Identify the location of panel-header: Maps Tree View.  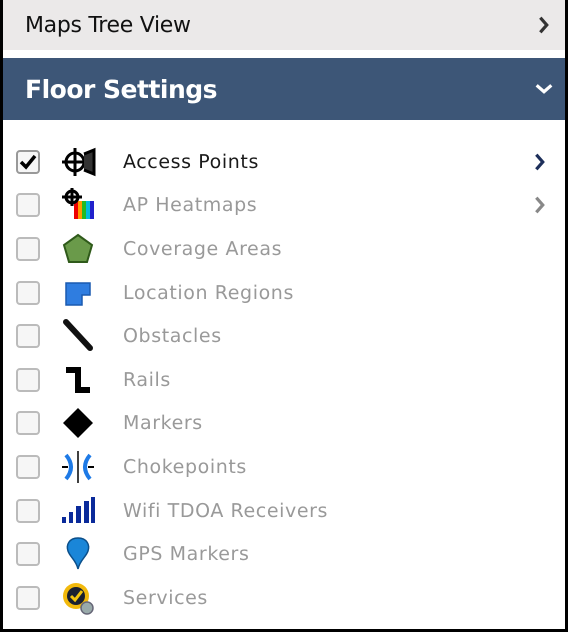
(284, 25).